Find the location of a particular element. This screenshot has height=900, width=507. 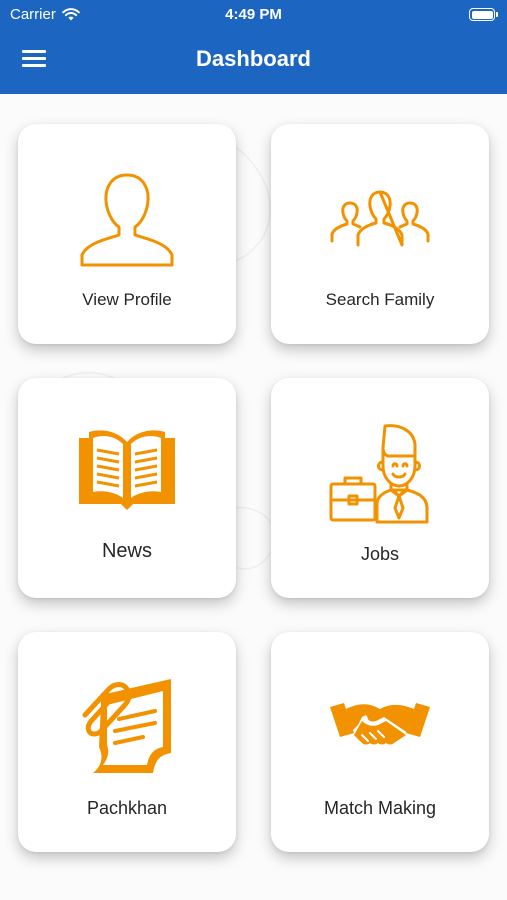

status-bar: Carrier 4:49 PM is located at coordinates (253, 15).